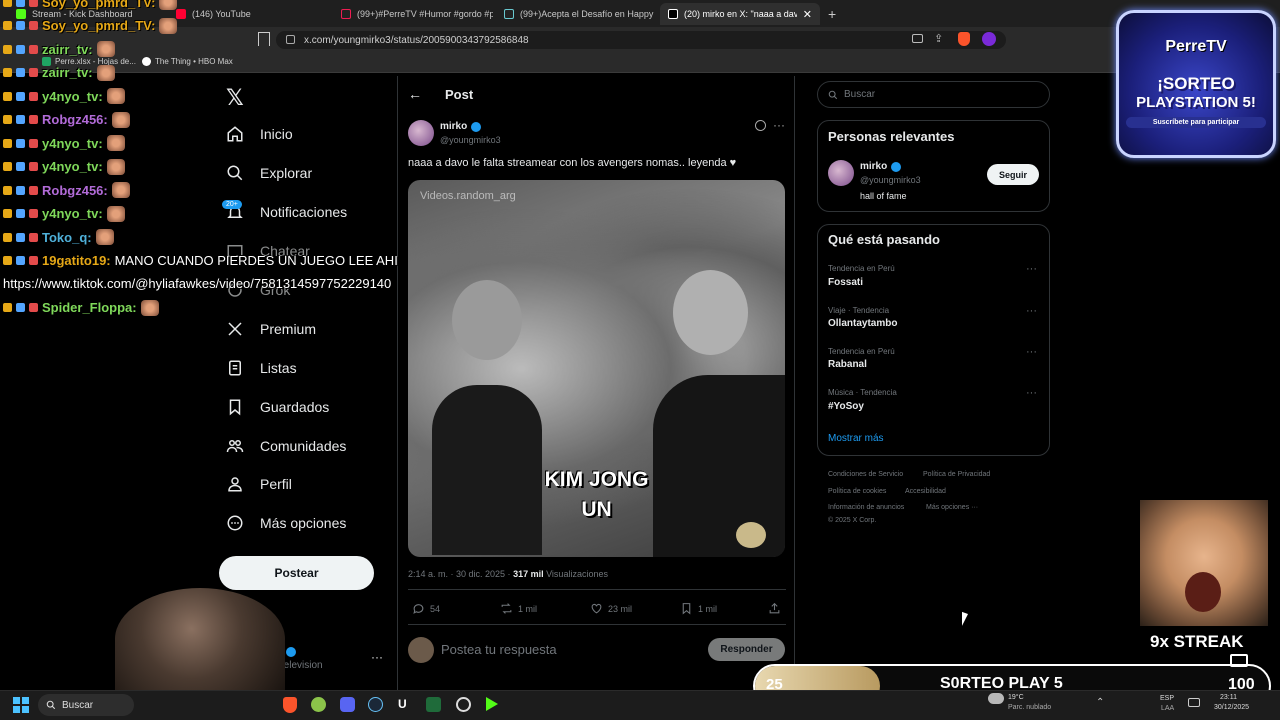 The image size is (1280, 720). What do you see at coordinates (611, 608) in the screenshot?
I see `like-action: 23 mil` at bounding box center [611, 608].